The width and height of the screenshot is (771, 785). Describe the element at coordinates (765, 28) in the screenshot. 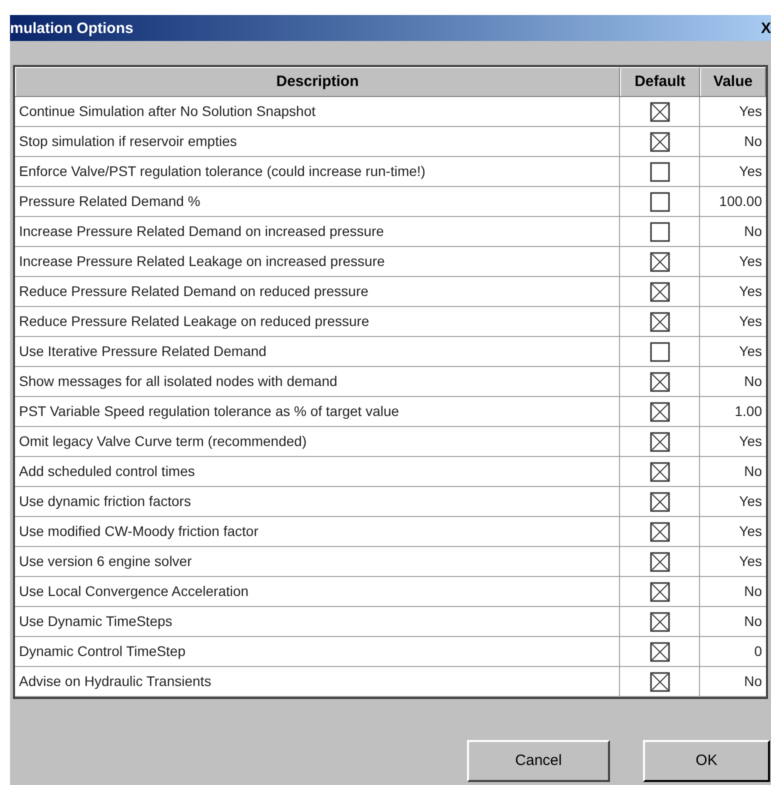

I see `close-button: X` at that location.